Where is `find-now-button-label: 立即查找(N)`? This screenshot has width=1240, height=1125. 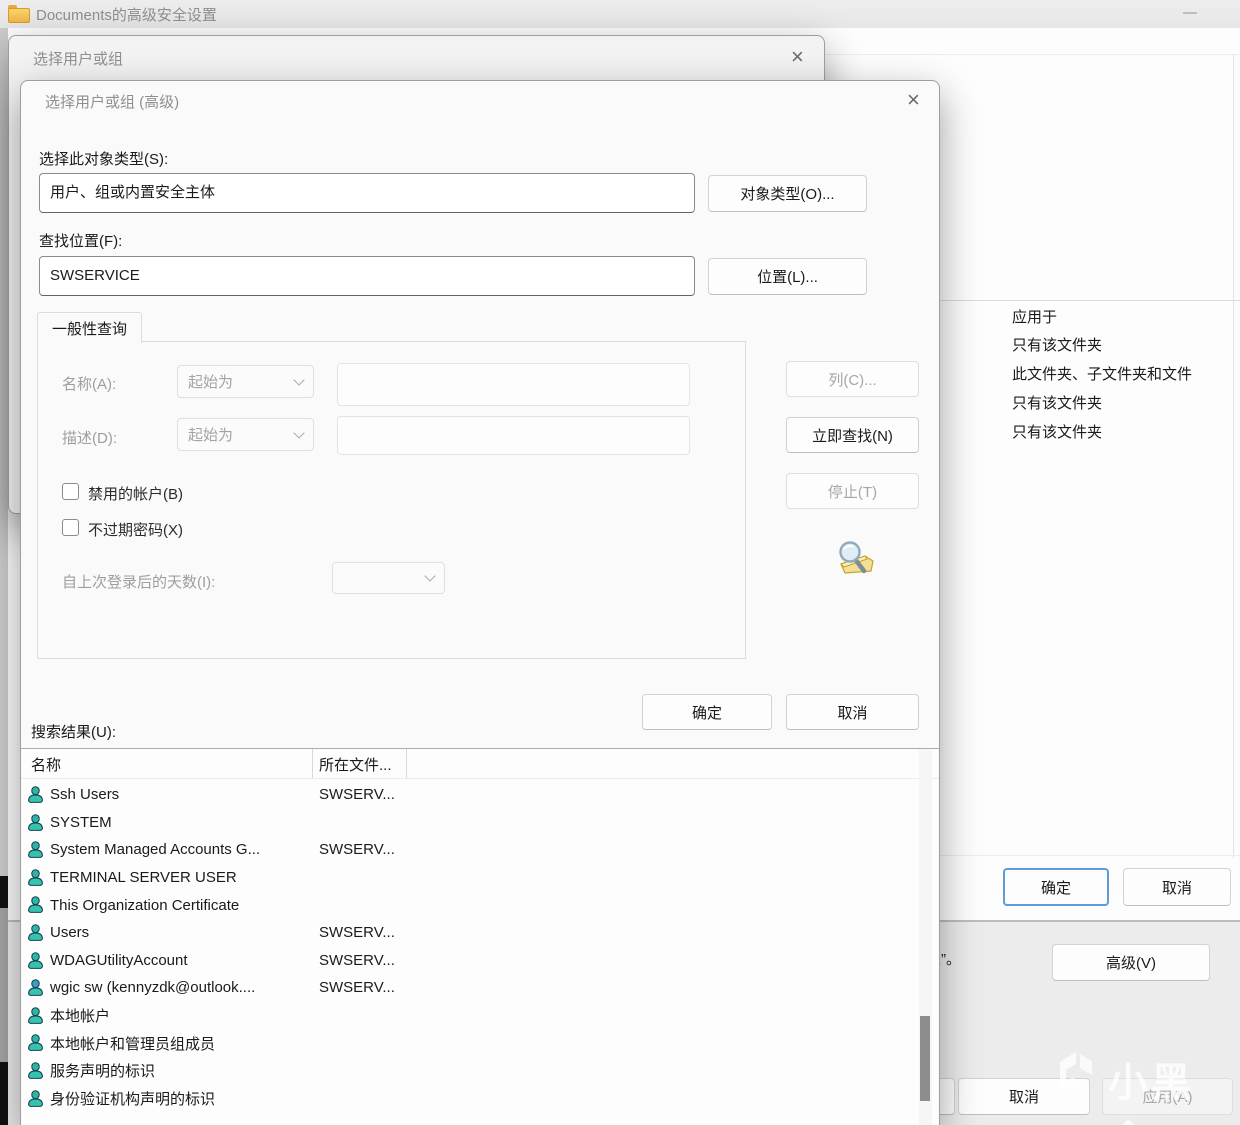 find-now-button-label: 立即查找(N) is located at coordinates (852, 436).